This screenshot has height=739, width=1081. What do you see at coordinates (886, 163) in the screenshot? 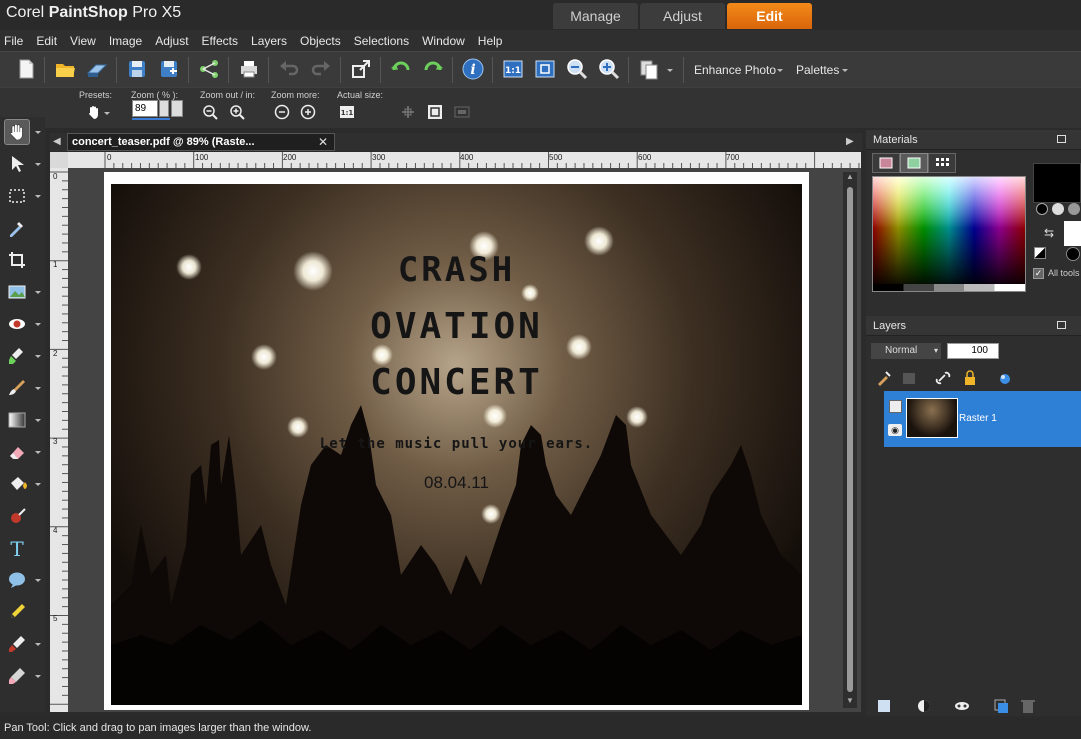
I see `frame-tab-icon` at bounding box center [886, 163].